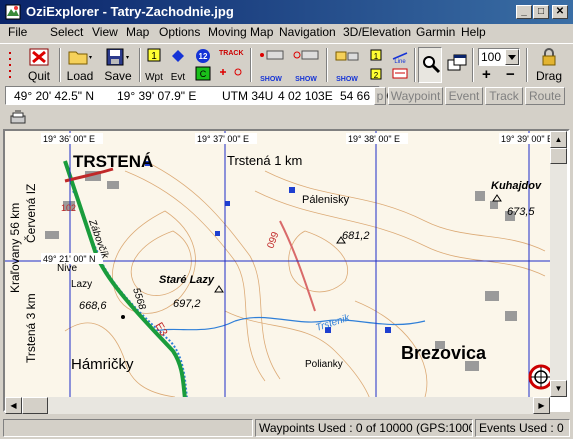  I want to click on map-layers-icon, so click(18, 117).